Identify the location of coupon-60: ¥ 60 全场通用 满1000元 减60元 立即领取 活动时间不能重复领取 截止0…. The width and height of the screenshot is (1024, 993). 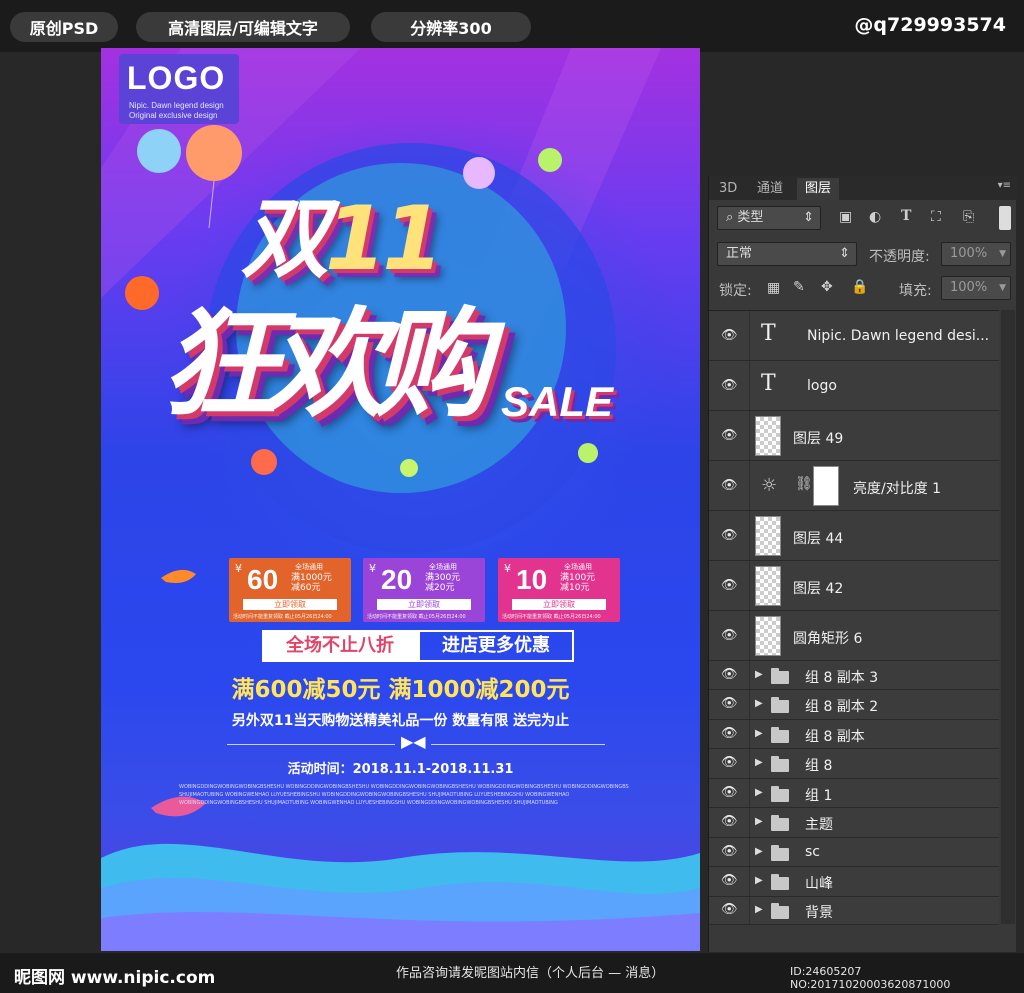
(290, 590).